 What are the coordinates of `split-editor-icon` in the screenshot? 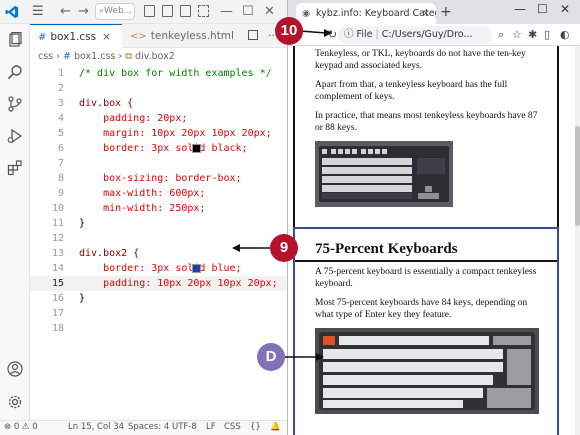 It's located at (255, 36).